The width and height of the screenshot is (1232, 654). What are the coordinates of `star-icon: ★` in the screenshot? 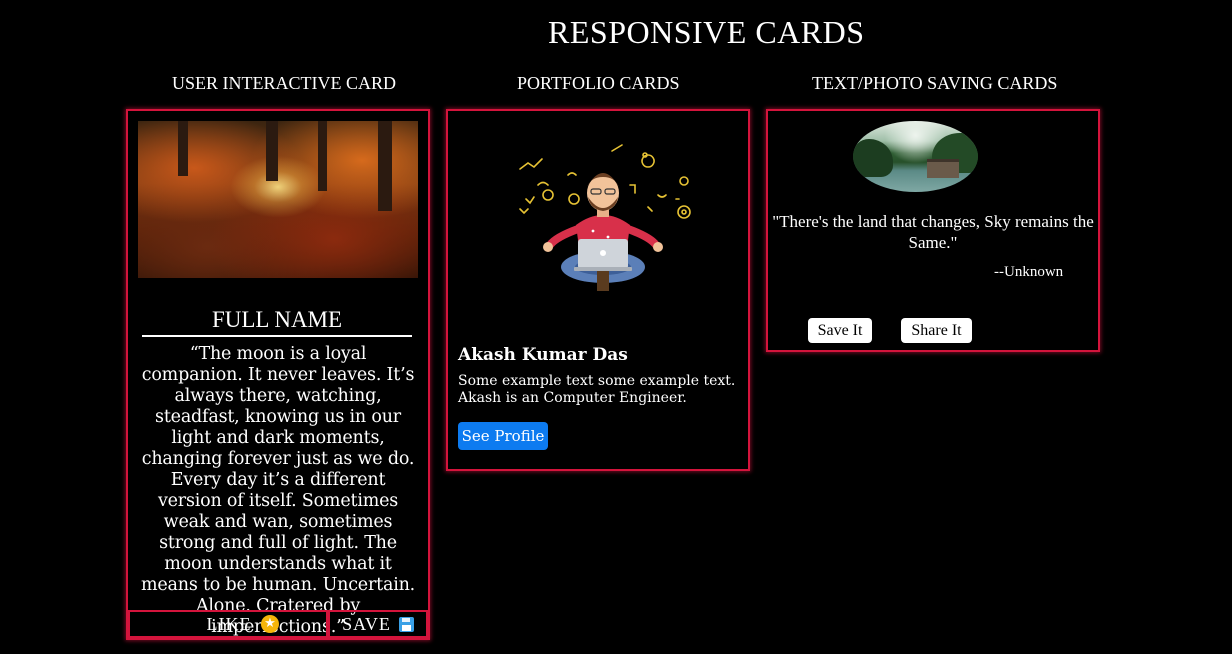 It's located at (270, 624).